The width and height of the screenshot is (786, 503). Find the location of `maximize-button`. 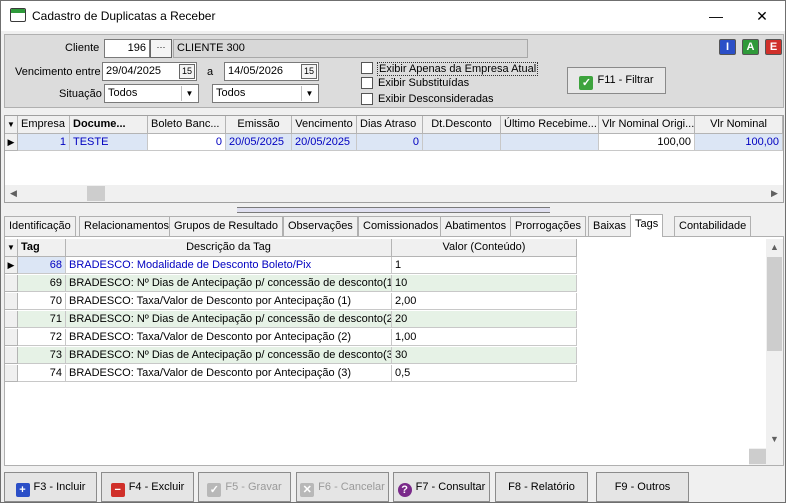

maximize-button is located at coordinates (716, 16).